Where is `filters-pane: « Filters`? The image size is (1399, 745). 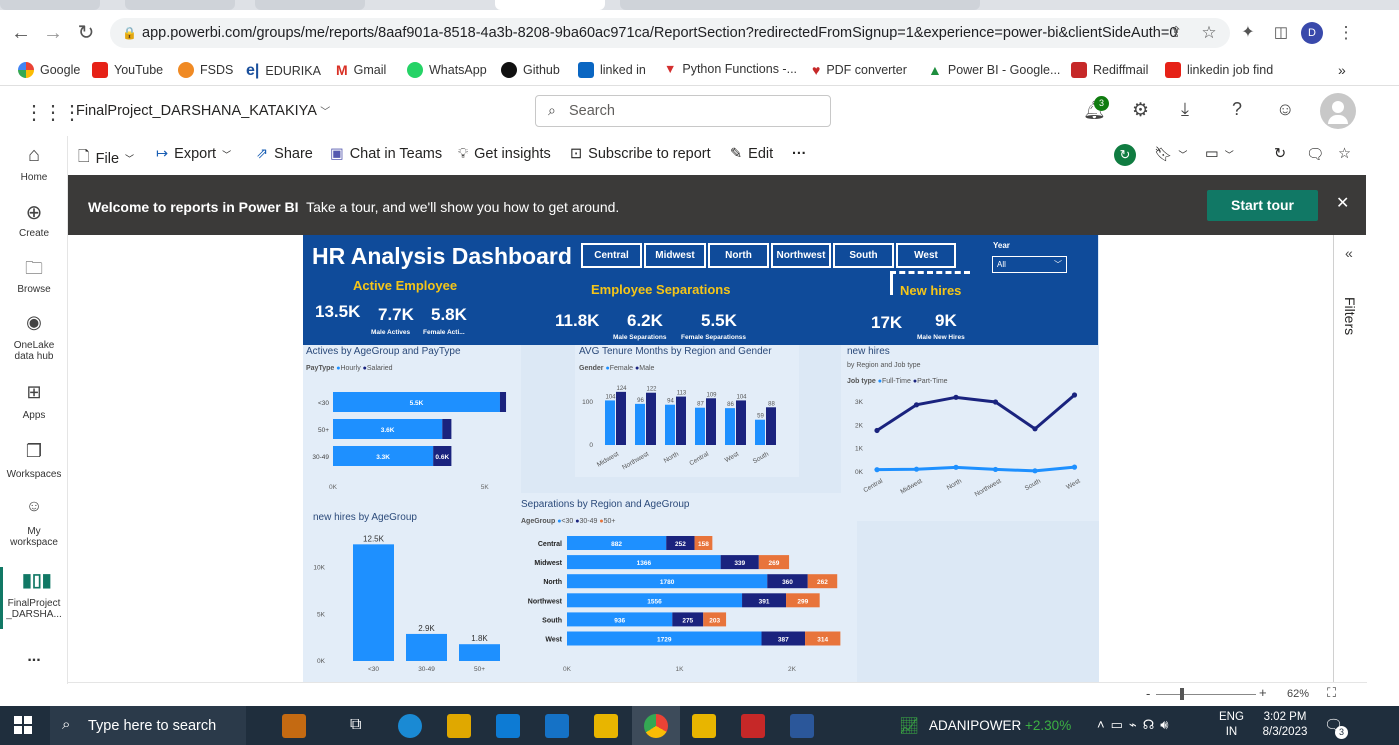
filters-pane: « Filters is located at coordinates (1350, 458).